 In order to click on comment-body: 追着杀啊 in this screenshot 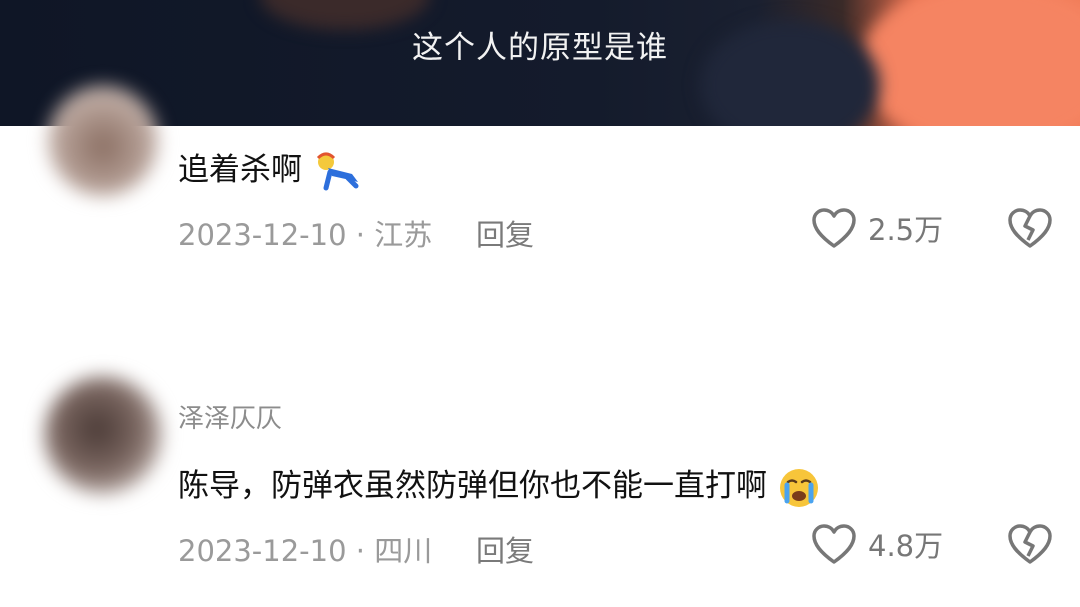, I will do `click(269, 168)`.